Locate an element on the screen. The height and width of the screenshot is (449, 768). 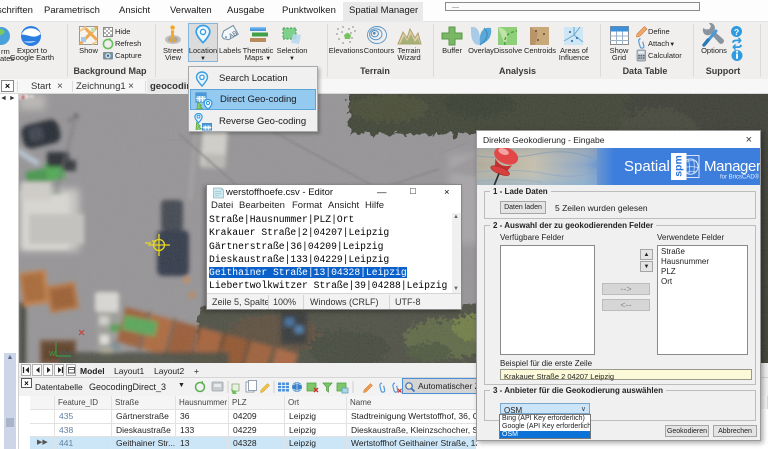
svg-text: spm is located at coordinates (679, 166).